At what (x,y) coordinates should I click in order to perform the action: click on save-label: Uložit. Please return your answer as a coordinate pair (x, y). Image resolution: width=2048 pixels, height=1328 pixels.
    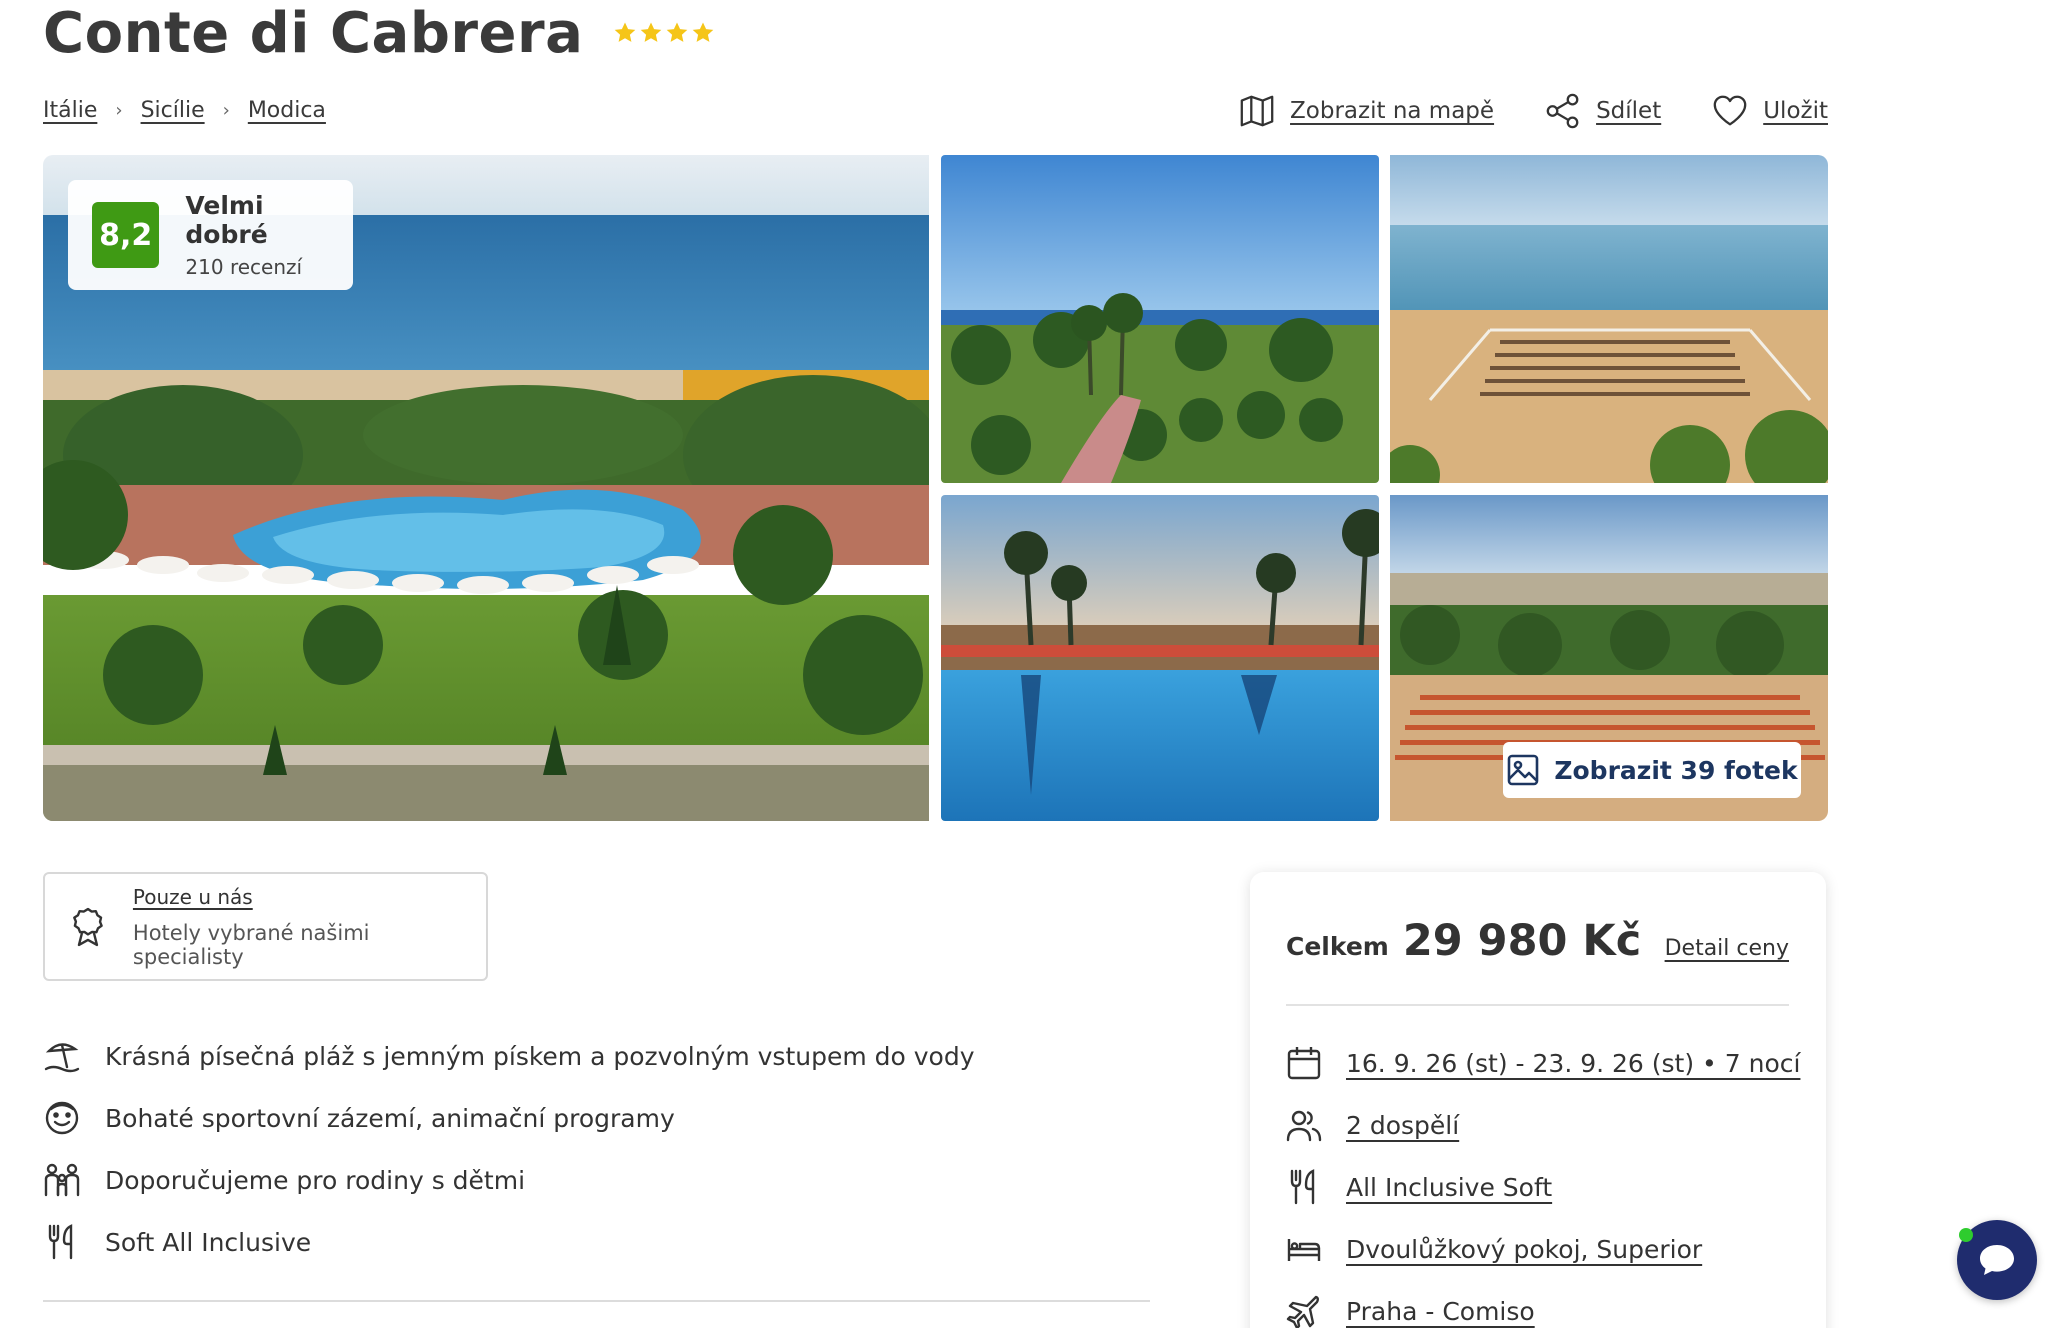
    Looking at the image, I should click on (1795, 111).